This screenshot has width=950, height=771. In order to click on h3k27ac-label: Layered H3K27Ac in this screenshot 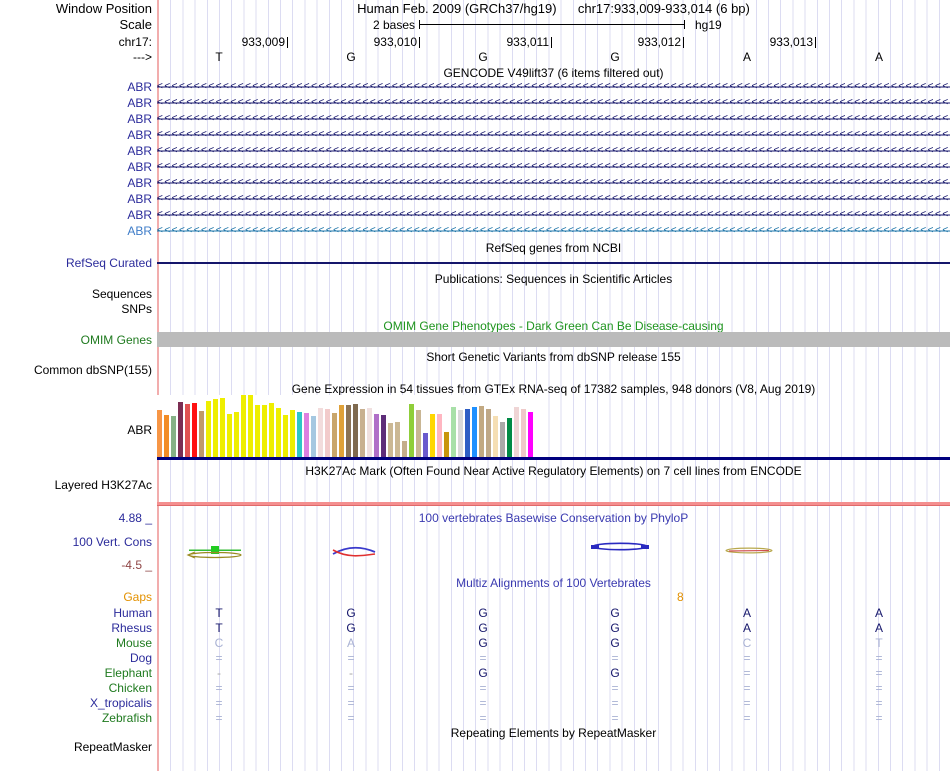, I will do `click(76, 485)`.